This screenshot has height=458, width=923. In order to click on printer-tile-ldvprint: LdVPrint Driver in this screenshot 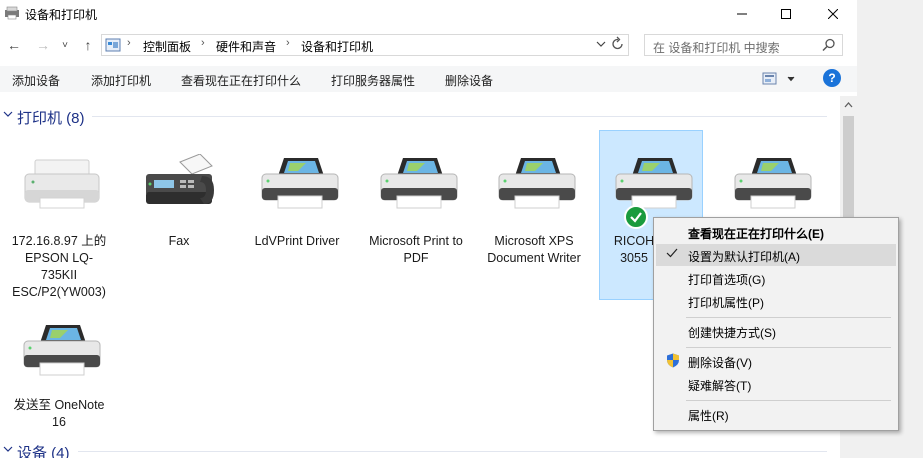, I will do `click(297, 215)`.